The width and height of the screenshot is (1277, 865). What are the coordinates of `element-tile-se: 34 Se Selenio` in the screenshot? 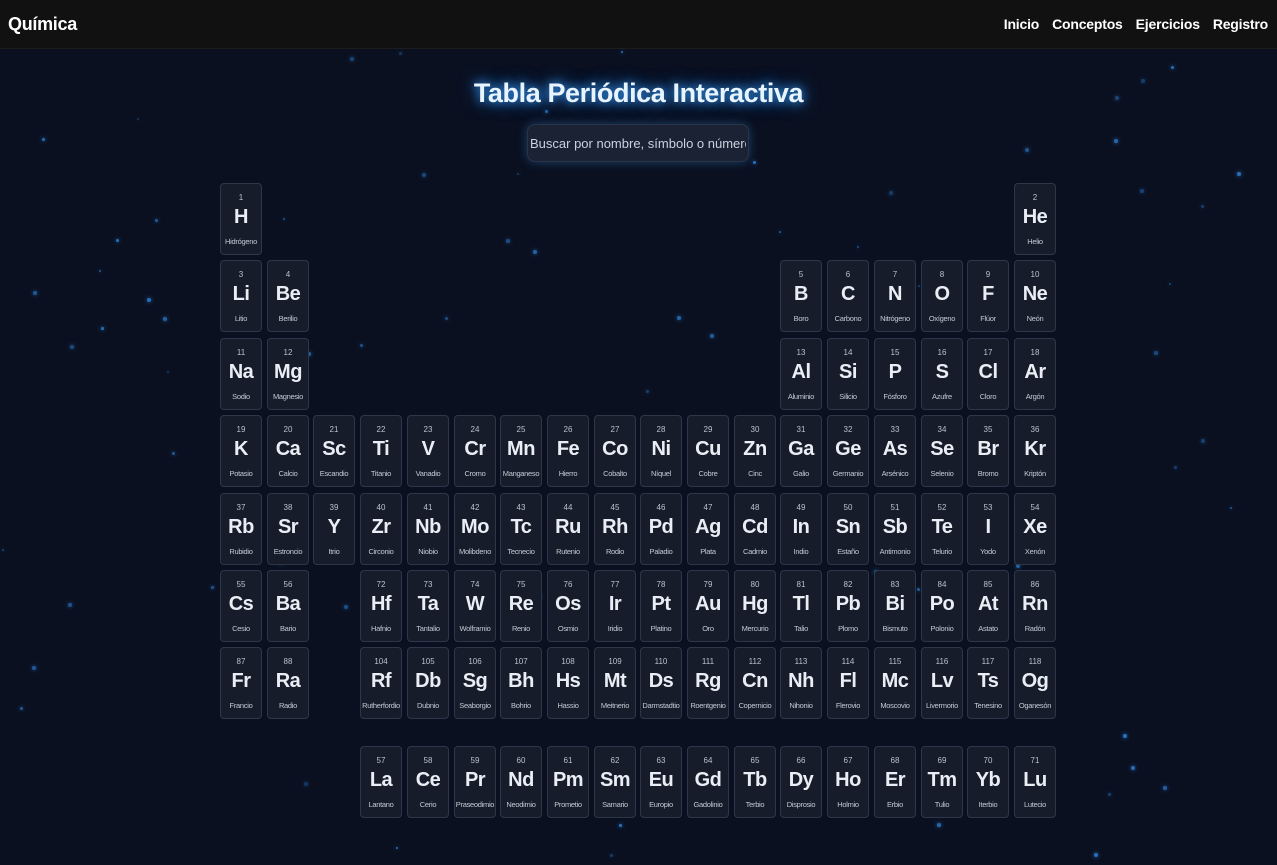 It's located at (942, 451).